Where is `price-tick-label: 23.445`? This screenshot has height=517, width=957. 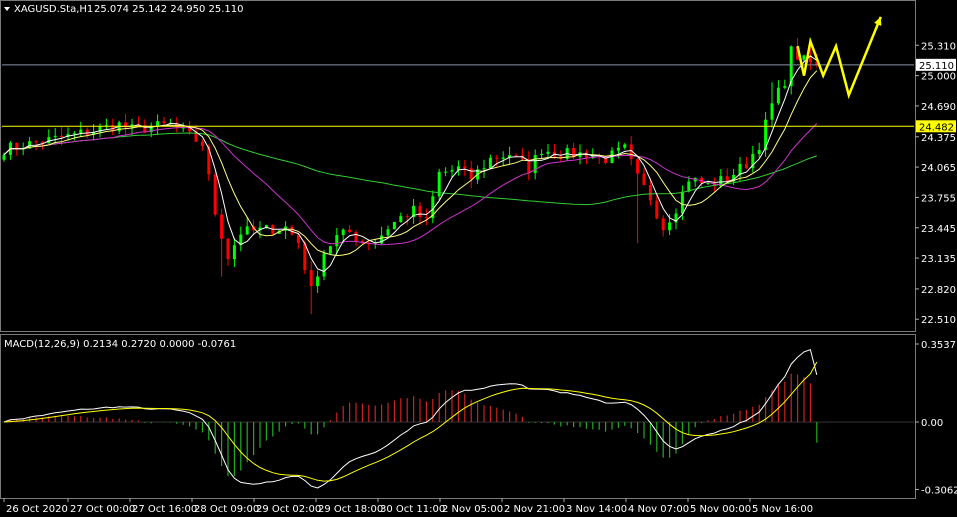 price-tick-label: 23.445 is located at coordinates (938, 229).